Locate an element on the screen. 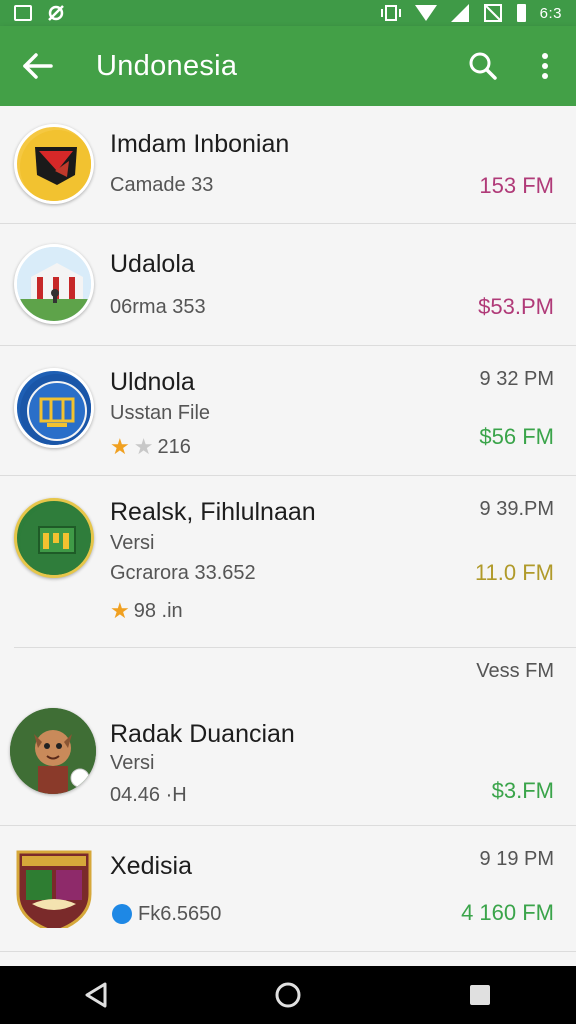 The height and width of the screenshot is (1024, 576). page-title: Undonesia is located at coordinates (167, 65).